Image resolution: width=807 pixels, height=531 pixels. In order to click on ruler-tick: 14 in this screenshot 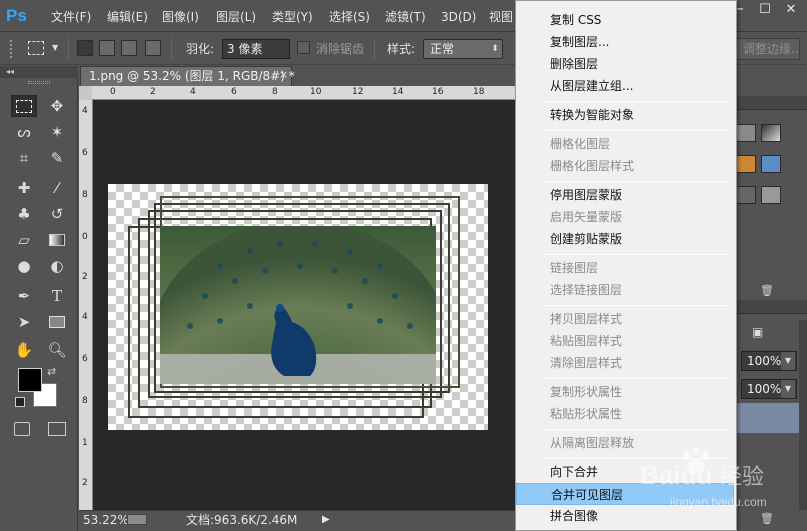, I will do `click(398, 92)`.